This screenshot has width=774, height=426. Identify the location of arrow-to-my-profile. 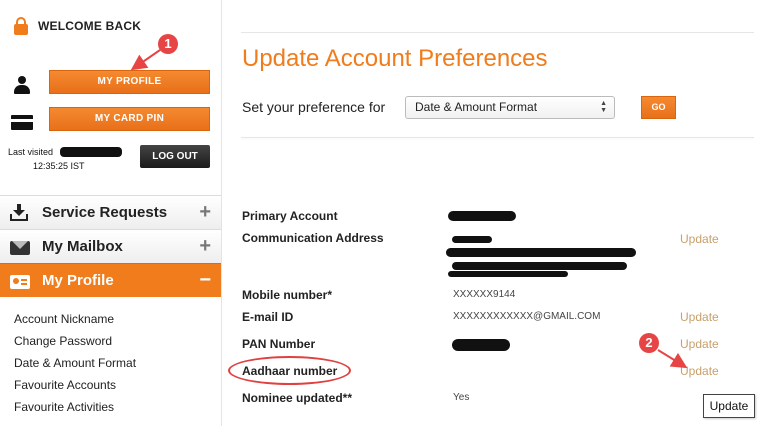
(145, 60).